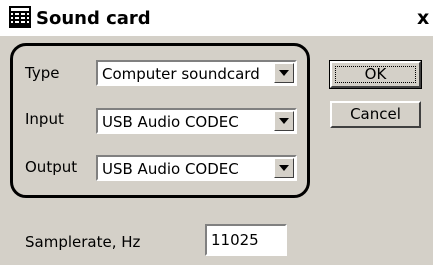 The image size is (433, 272). I want to click on type-combobox: Computer soundcard, so click(196, 73).